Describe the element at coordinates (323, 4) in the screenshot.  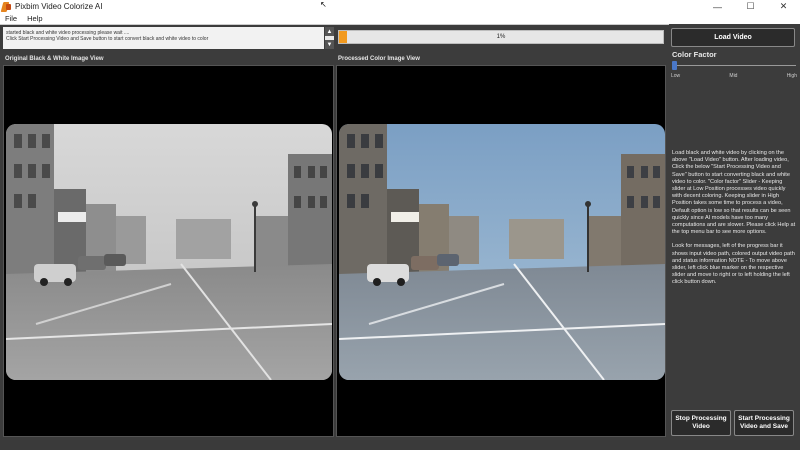
I see `mouse-cursor-icon: ↖` at that location.